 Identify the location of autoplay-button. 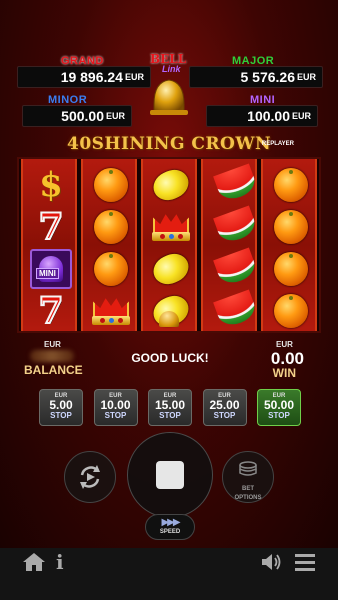
(90, 477).